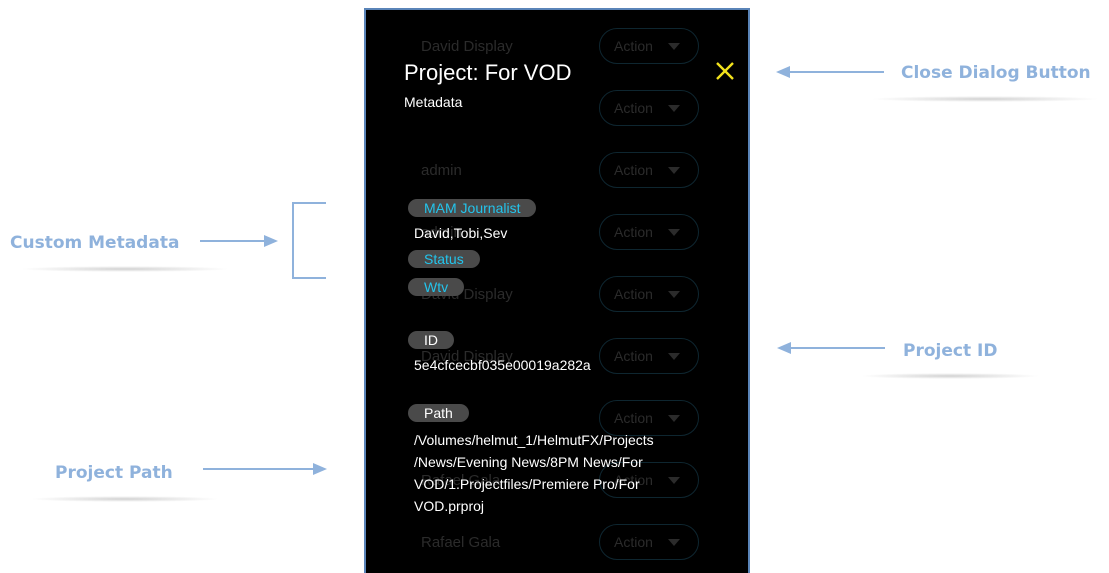 This screenshot has width=1109, height=573. I want to click on project-id-value: 5e4cfcecbf035e00019a282a, so click(502, 365).